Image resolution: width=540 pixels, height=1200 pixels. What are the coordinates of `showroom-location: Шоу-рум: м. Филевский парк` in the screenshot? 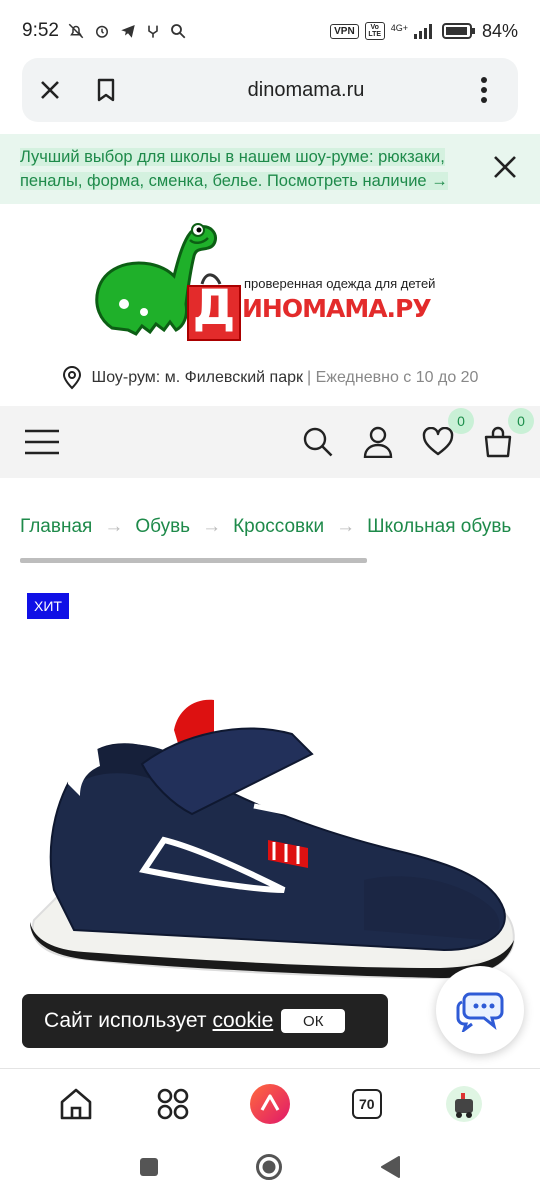 It's located at (197, 378).